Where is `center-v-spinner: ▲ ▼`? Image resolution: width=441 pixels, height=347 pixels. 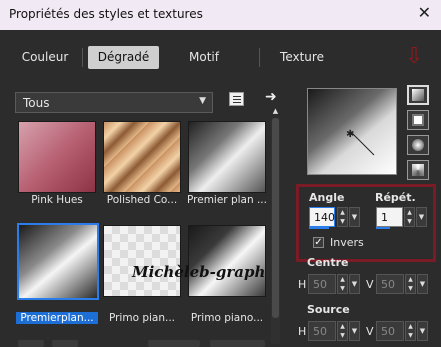 center-v-spinner: ▲ ▼ is located at coordinates (410, 284).